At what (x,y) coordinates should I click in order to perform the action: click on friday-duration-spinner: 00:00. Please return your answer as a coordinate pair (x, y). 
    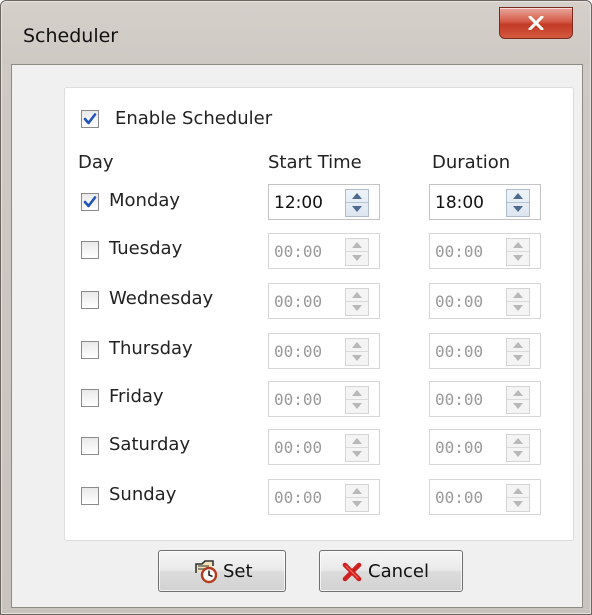
    Looking at the image, I should click on (485, 399).